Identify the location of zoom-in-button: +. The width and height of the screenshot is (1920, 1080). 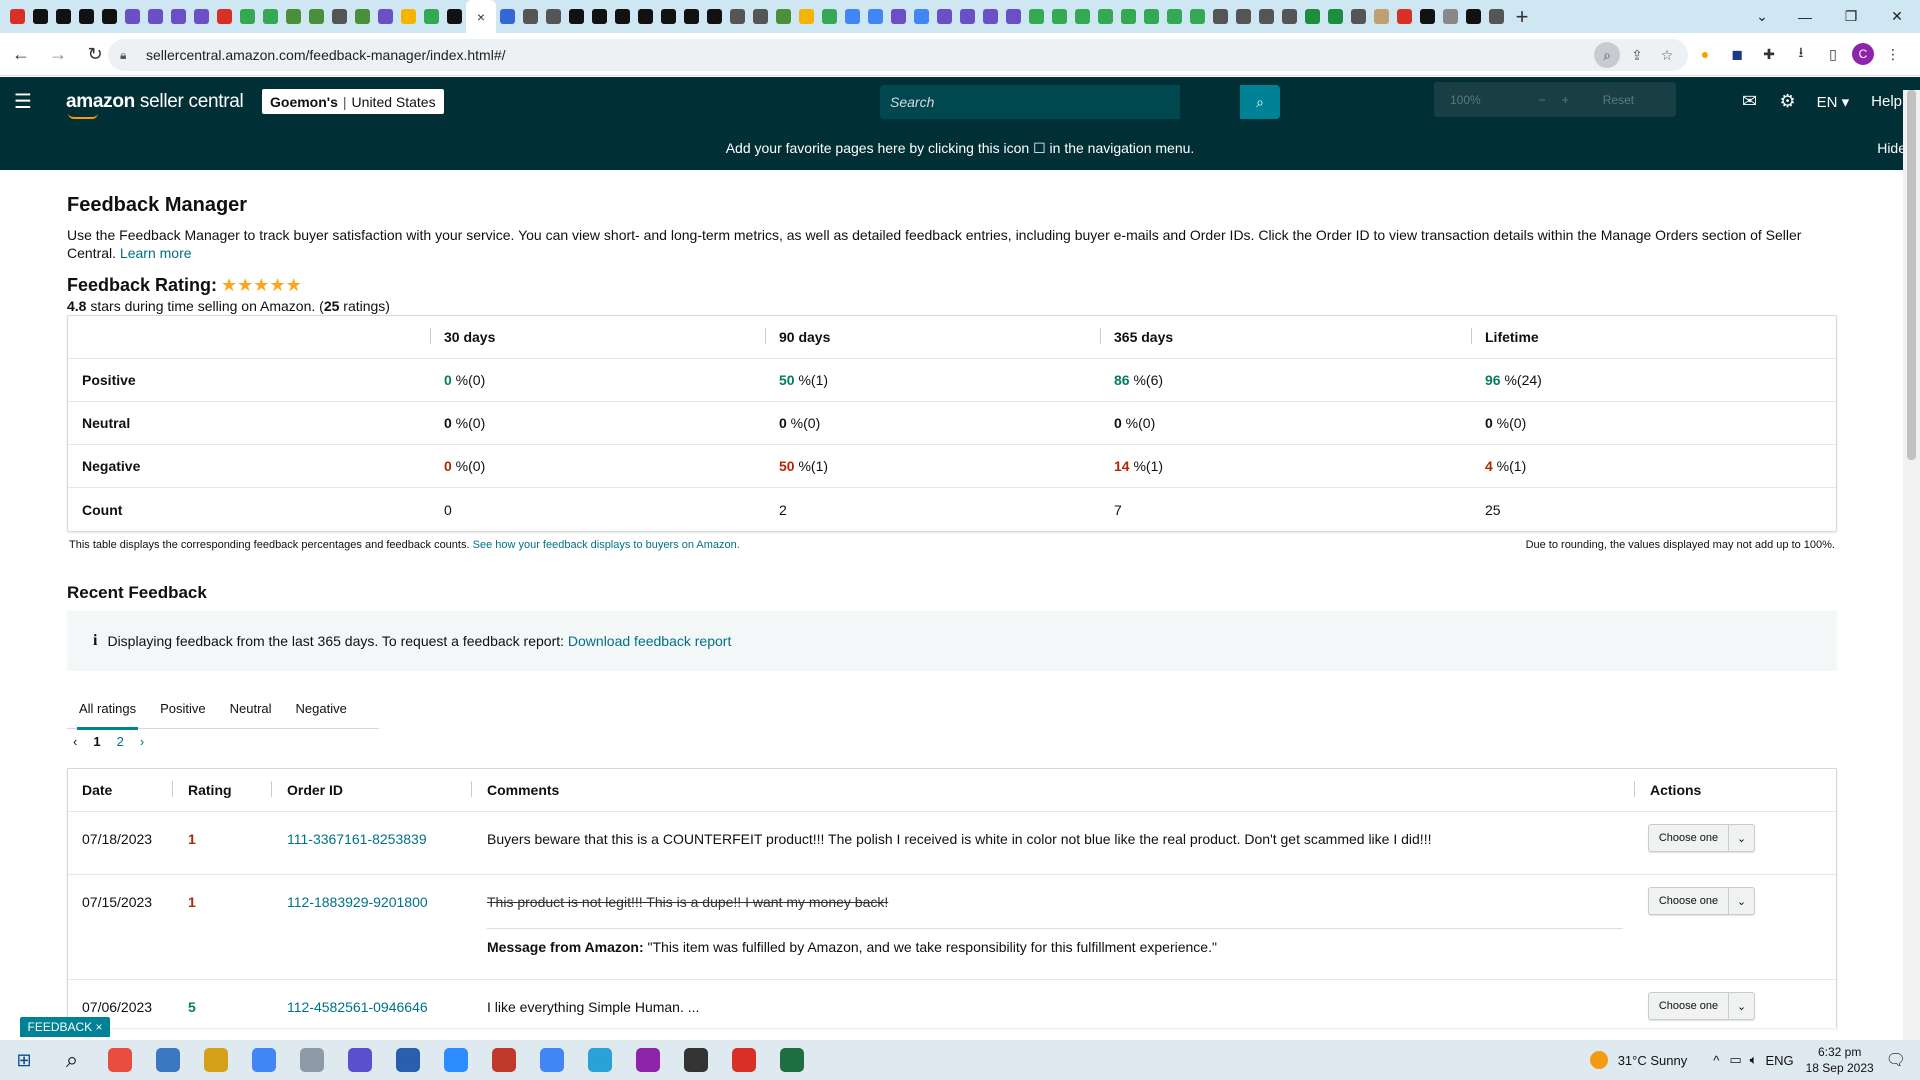
(1565, 100).